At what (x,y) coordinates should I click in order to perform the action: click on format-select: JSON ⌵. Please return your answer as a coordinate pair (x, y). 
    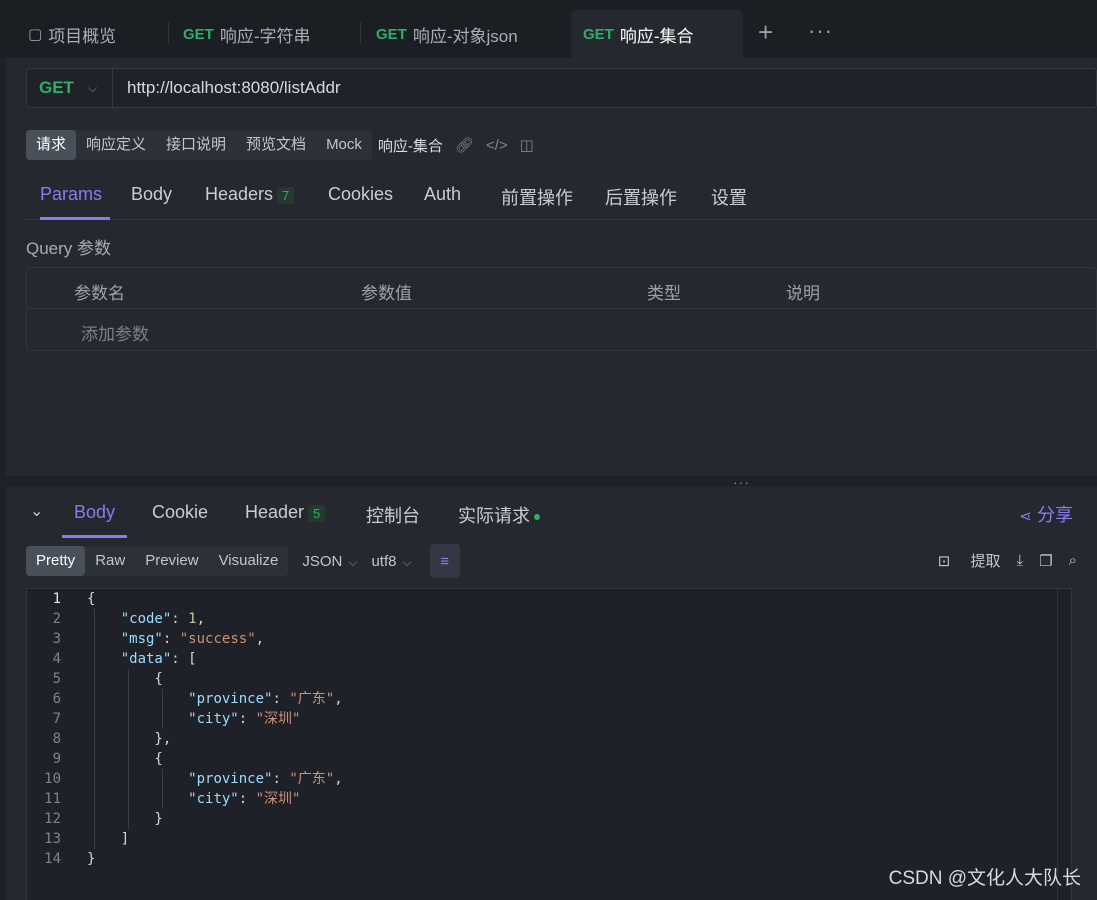
    Looking at the image, I should click on (329, 561).